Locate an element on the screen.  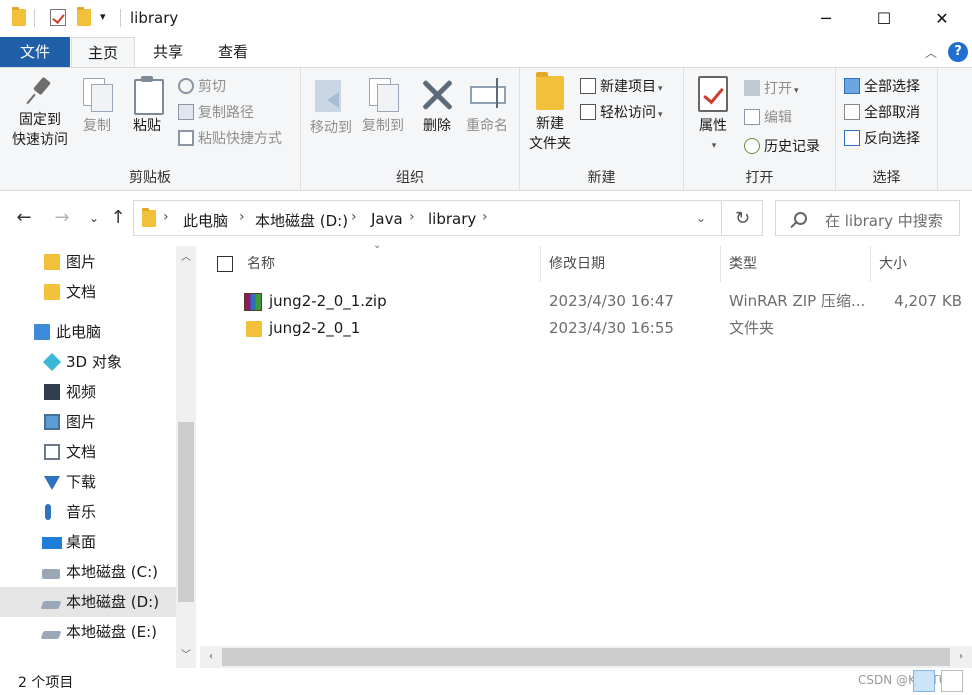
select-all-icon is located at coordinates (852, 86).